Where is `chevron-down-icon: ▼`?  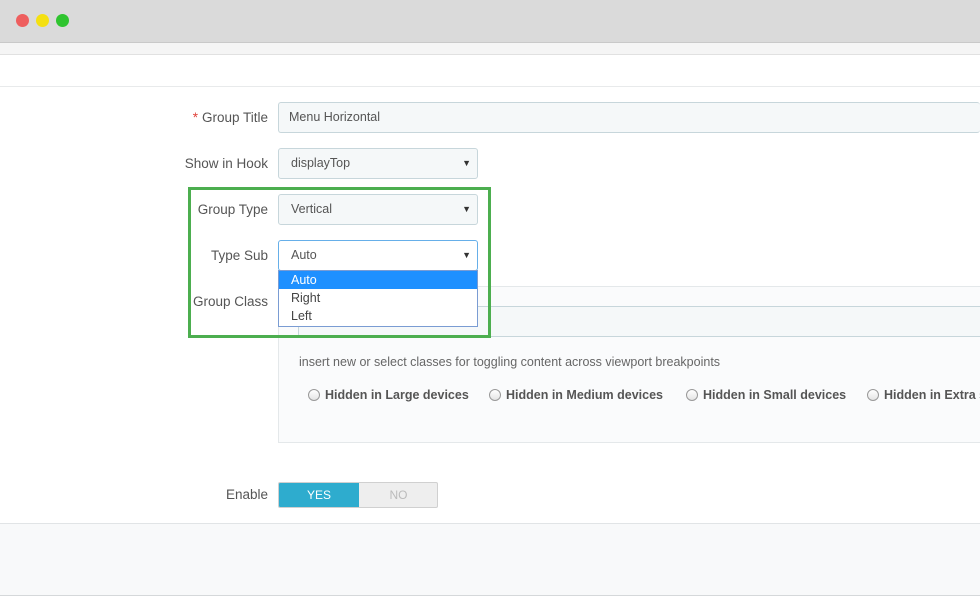 chevron-down-icon: ▼ is located at coordinates (466, 163).